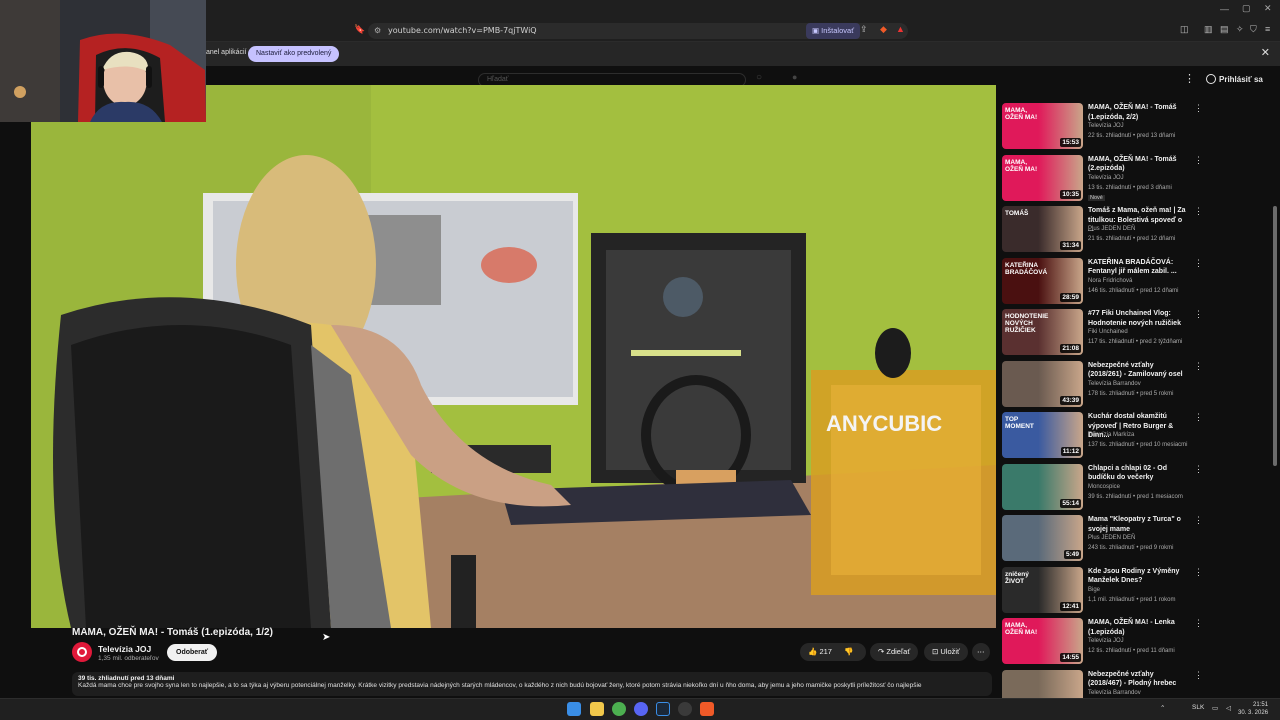 This screenshot has height=720, width=1280. I want to click on install-app-button: ▣ Inštalovať, so click(833, 31).